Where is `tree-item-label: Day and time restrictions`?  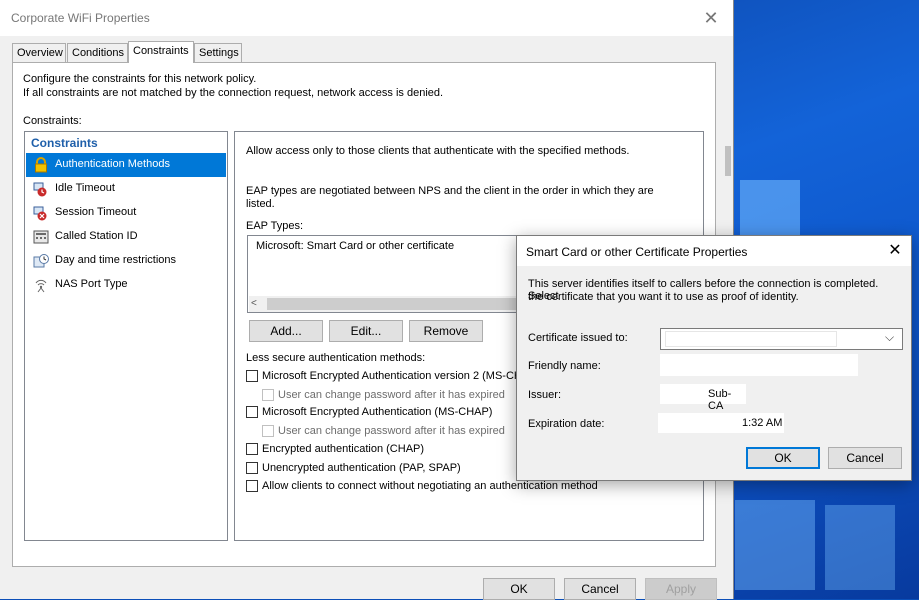
tree-item-label: Day and time restrictions is located at coordinates (116, 260).